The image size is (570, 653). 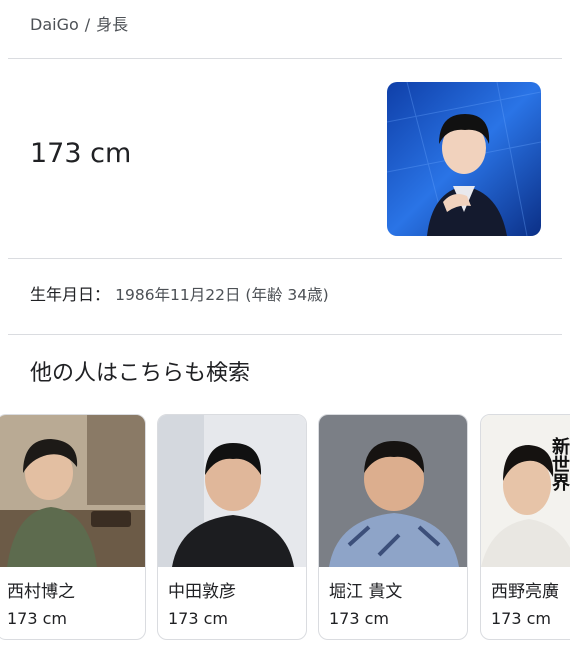 What do you see at coordinates (54, 24) in the screenshot?
I see `breadcrumb-entity-link: DaiGo` at bounding box center [54, 24].